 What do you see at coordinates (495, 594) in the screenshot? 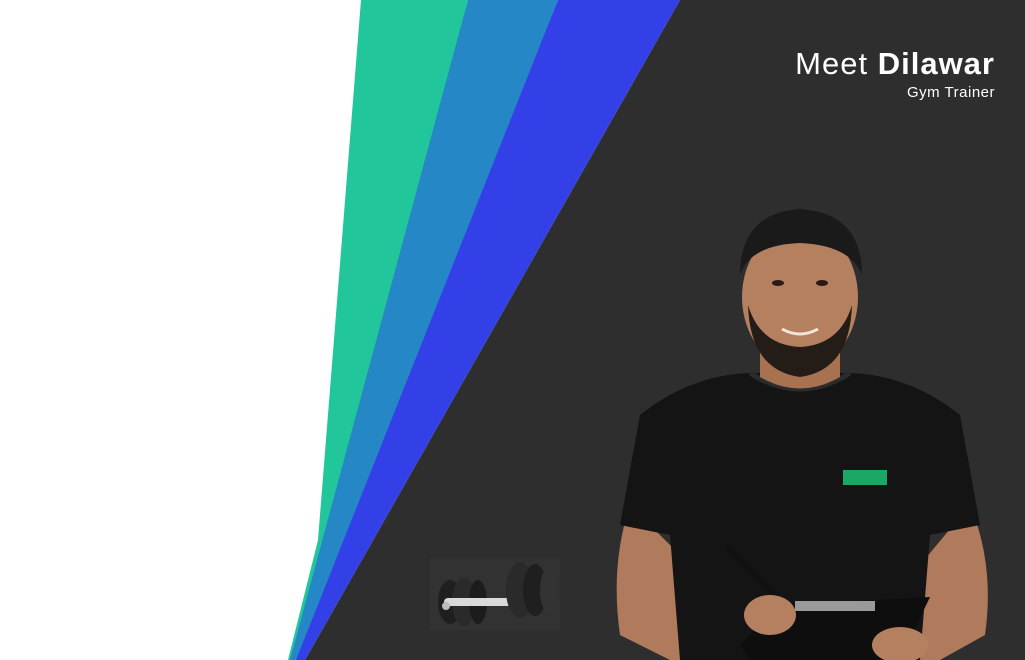
I see `dumbbell-icon` at bounding box center [495, 594].